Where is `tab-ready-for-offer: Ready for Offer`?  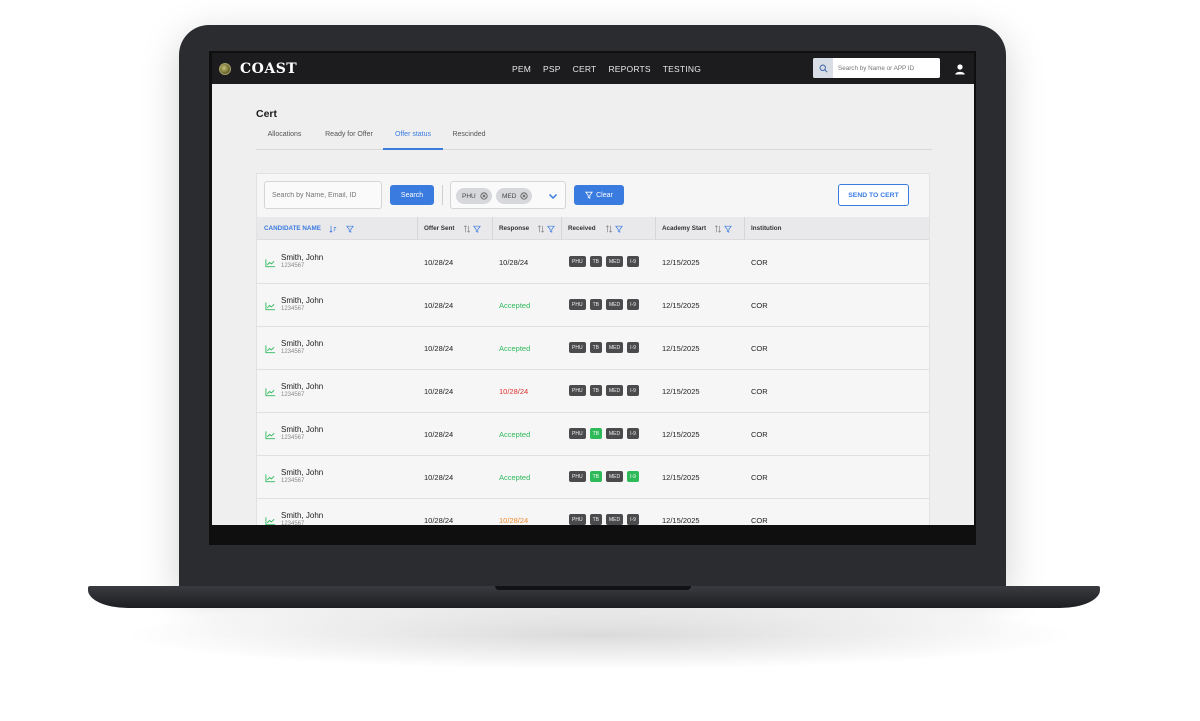
tab-ready-for-offer: Ready for Offer is located at coordinates (349, 139).